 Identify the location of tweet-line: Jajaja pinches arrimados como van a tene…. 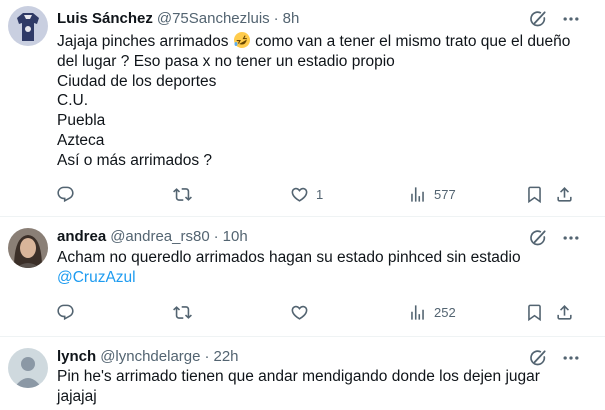
(322, 41).